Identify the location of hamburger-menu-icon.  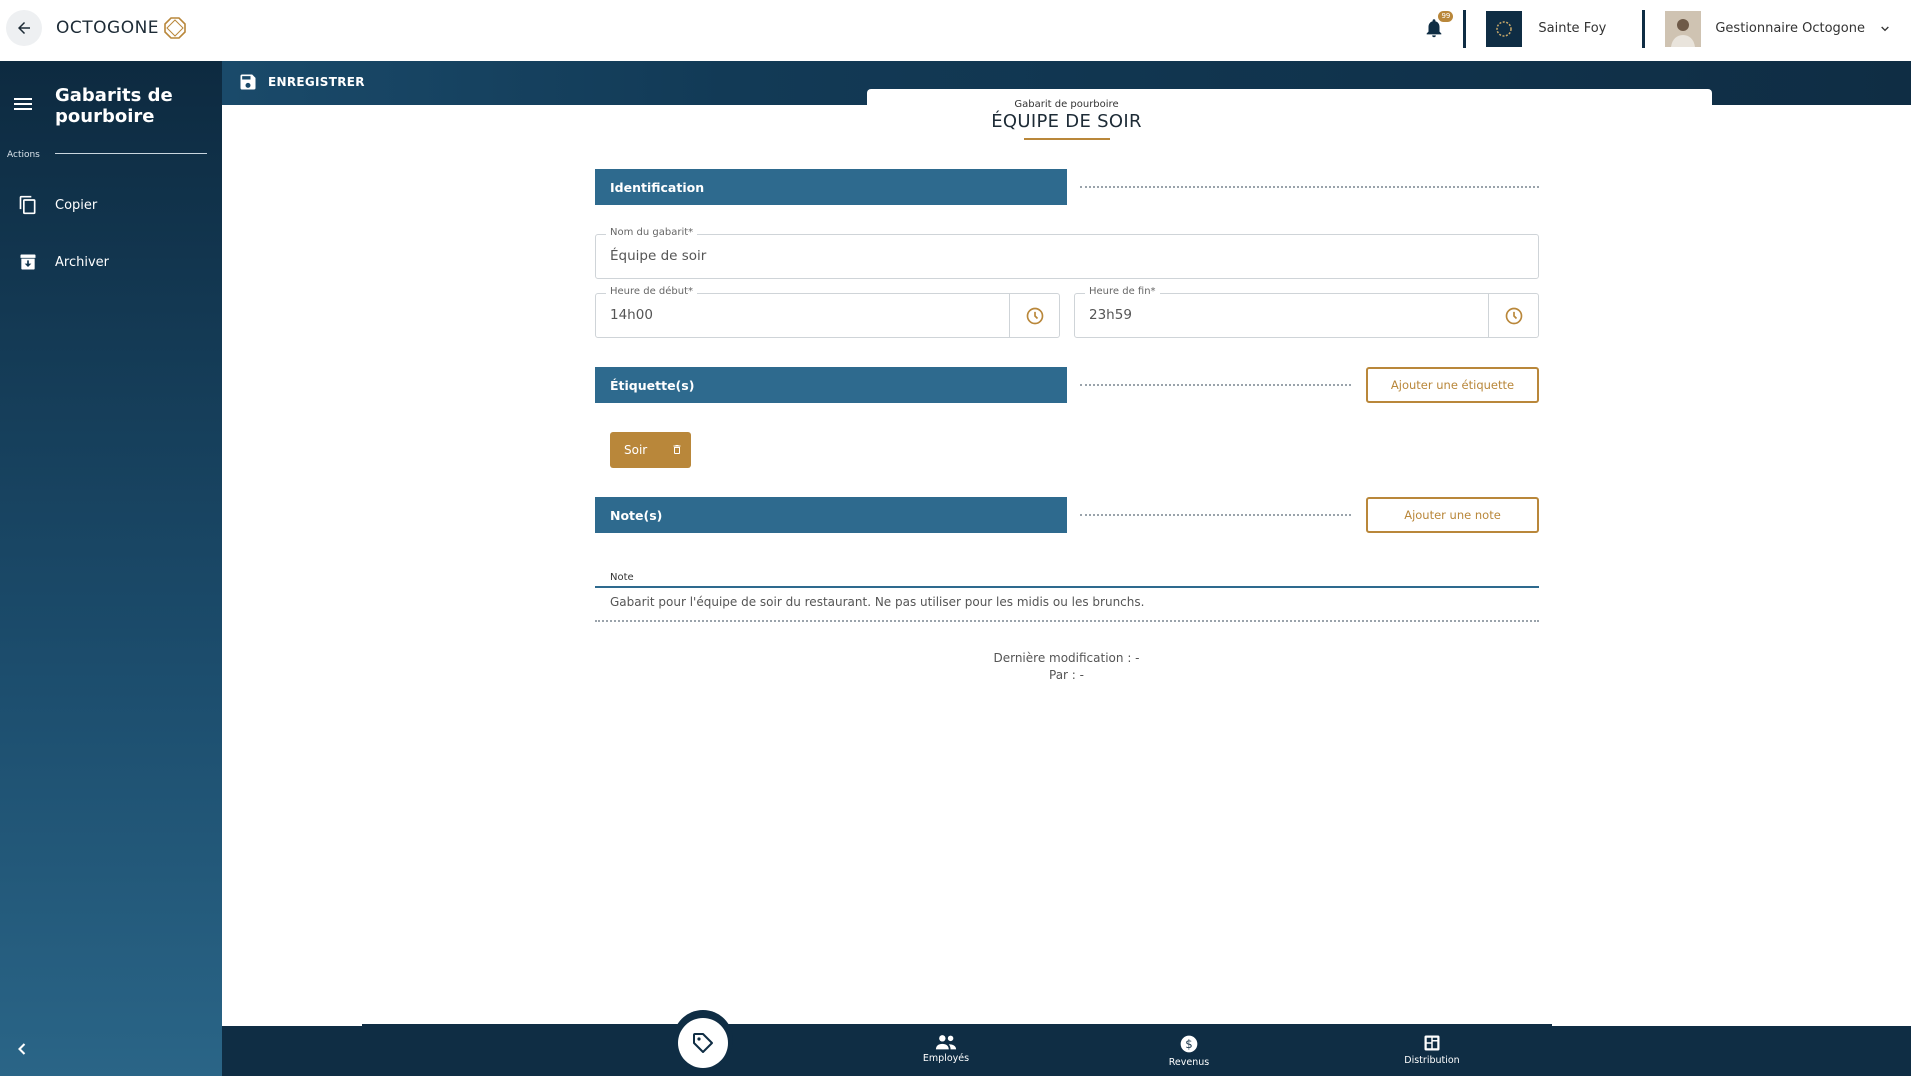
(23, 104).